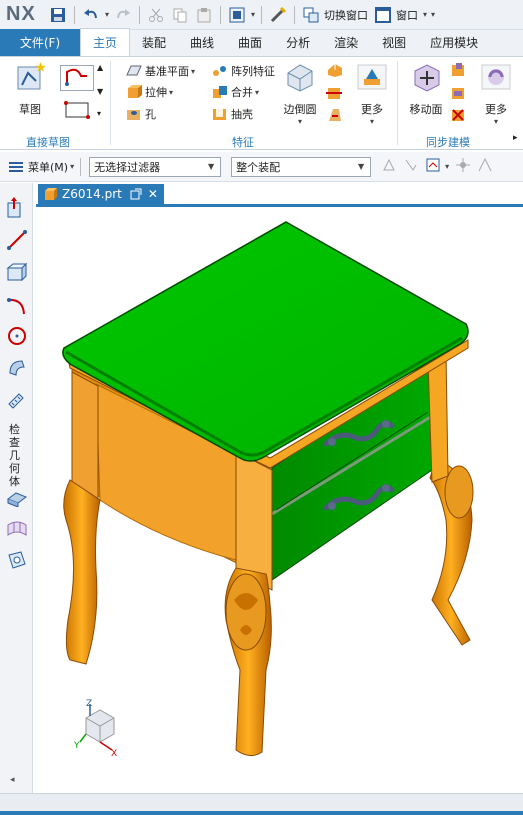 The width and height of the screenshot is (523, 815). I want to click on tab-assembly: 装配, so click(154, 42).